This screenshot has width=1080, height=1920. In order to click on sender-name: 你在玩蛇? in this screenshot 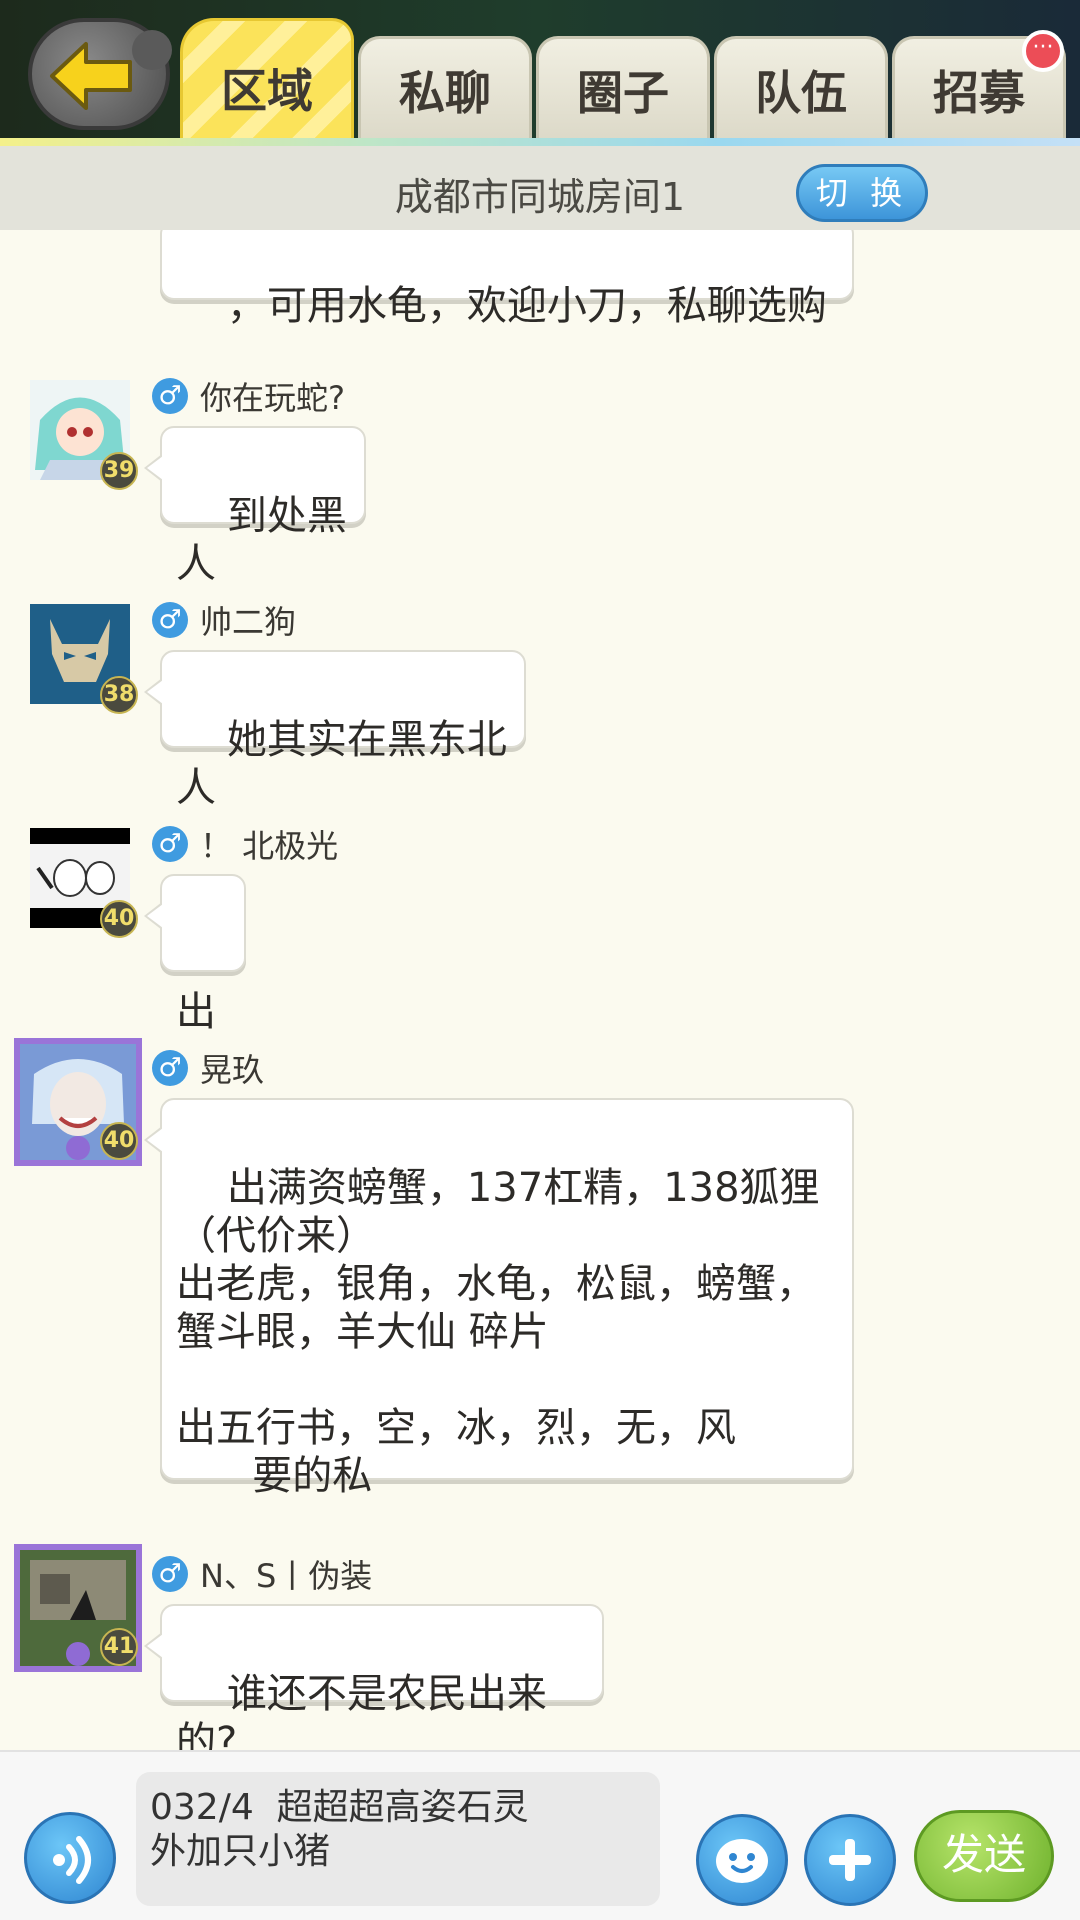, I will do `click(272, 396)`.